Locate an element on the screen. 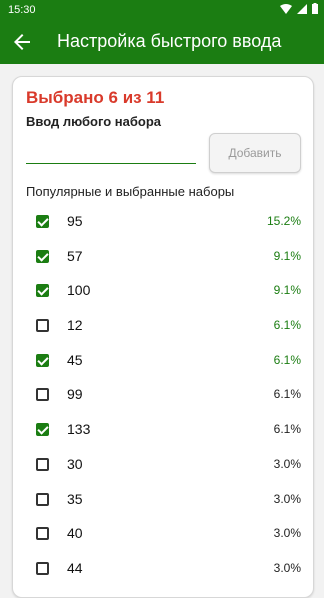 The image size is (324, 598). list-item: 30 3.0% is located at coordinates (163, 464).